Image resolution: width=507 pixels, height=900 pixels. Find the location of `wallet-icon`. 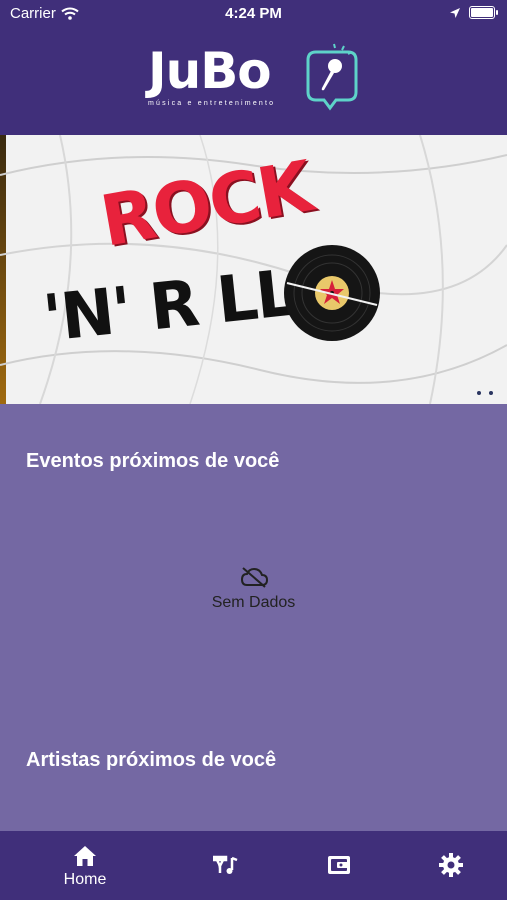

wallet-icon is located at coordinates (339, 865).